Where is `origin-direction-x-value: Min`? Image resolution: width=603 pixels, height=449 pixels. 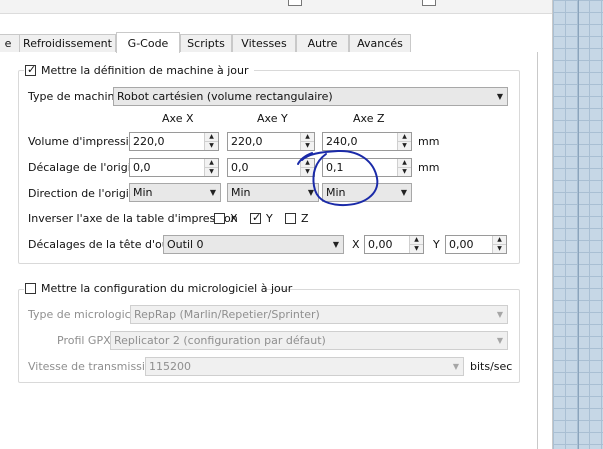 origin-direction-x-value: Min is located at coordinates (143, 192).